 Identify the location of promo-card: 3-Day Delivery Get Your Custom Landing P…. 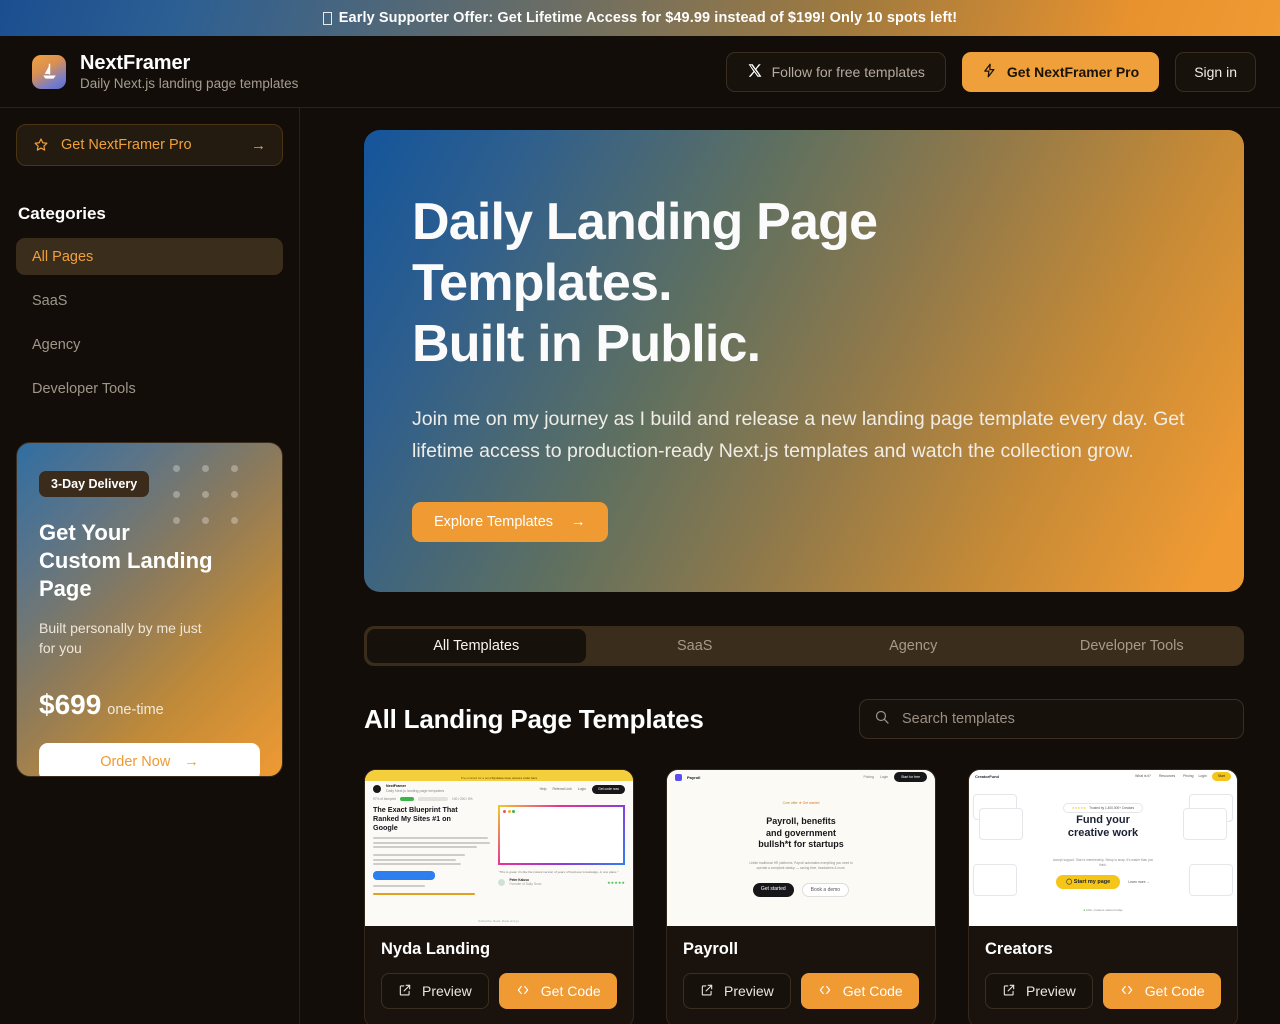
(149, 609).